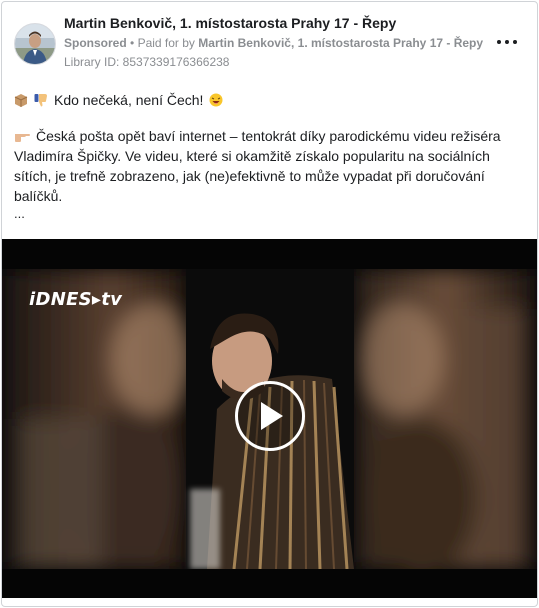  Describe the element at coordinates (76, 299) in the screenshot. I see `video-source-logo: iDNES▸tv` at that location.